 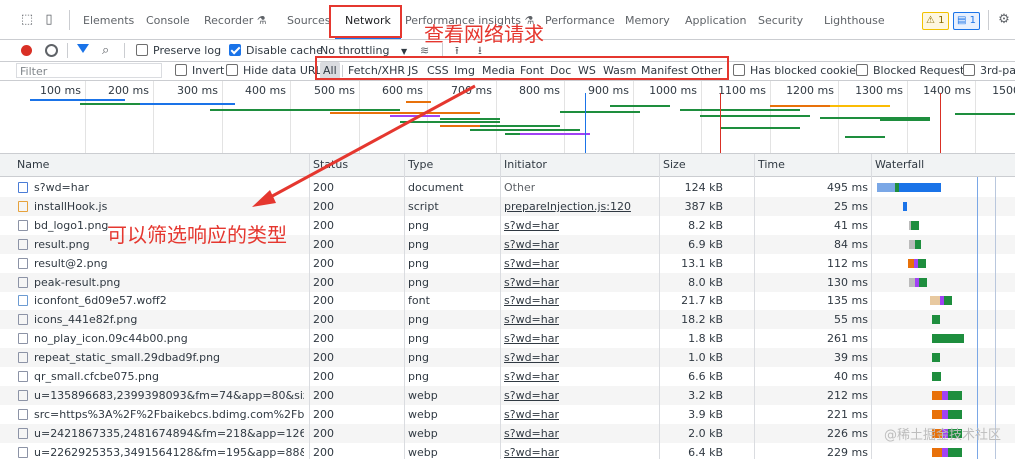 I want to click on annotation-arrow, so click(x=364, y=145).